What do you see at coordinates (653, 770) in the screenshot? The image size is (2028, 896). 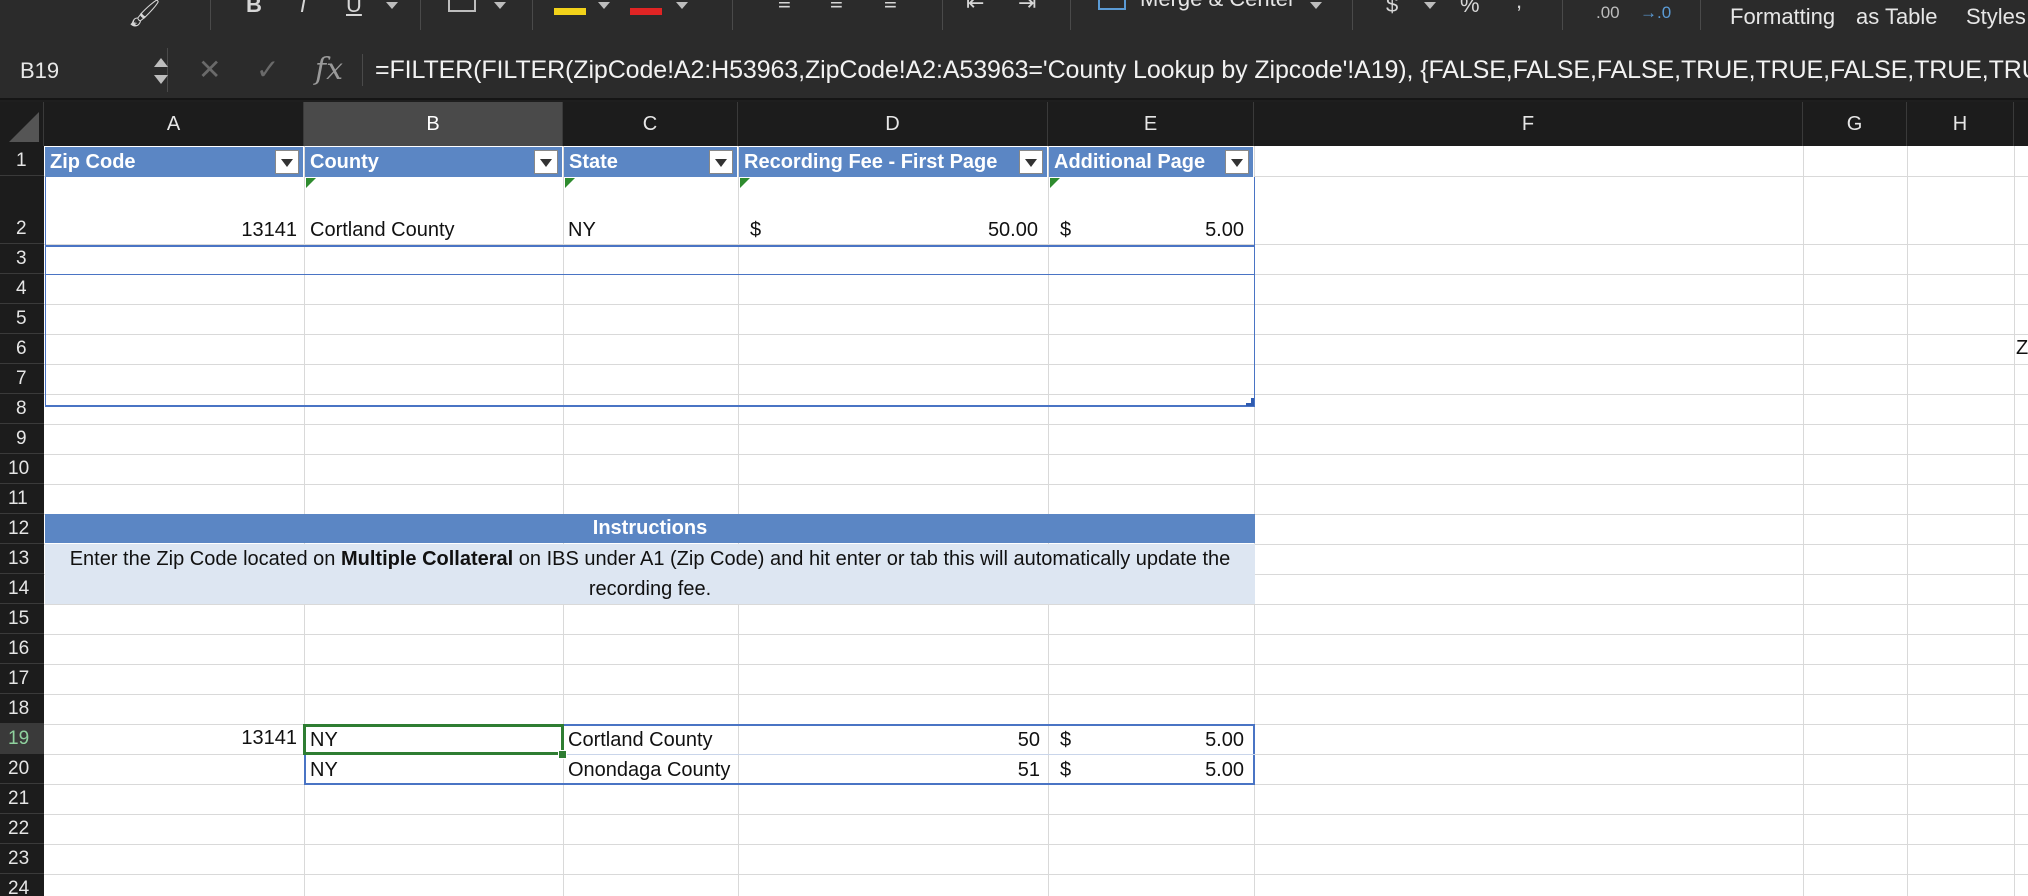 I see `cell-c20: Onondaga County` at bounding box center [653, 770].